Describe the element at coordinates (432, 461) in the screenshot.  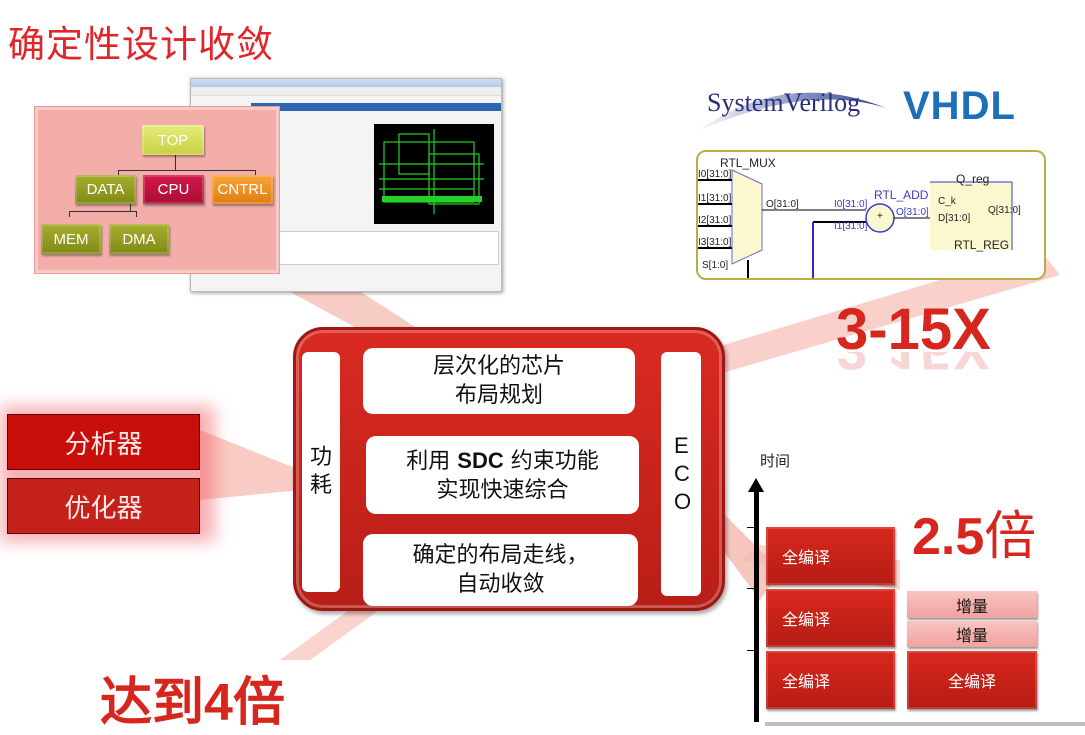
I see `synthesis-prefix: 利用` at that location.